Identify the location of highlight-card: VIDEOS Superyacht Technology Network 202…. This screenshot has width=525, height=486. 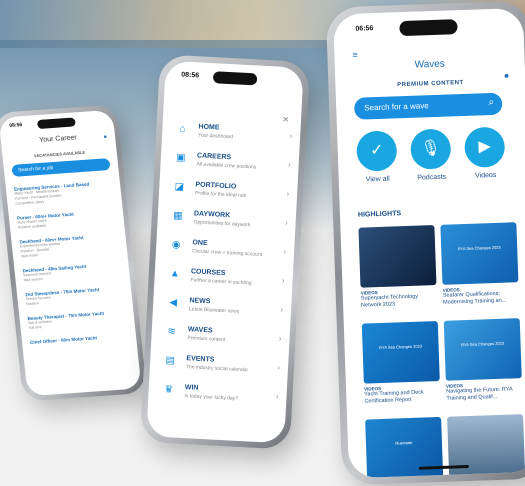
(397, 267).